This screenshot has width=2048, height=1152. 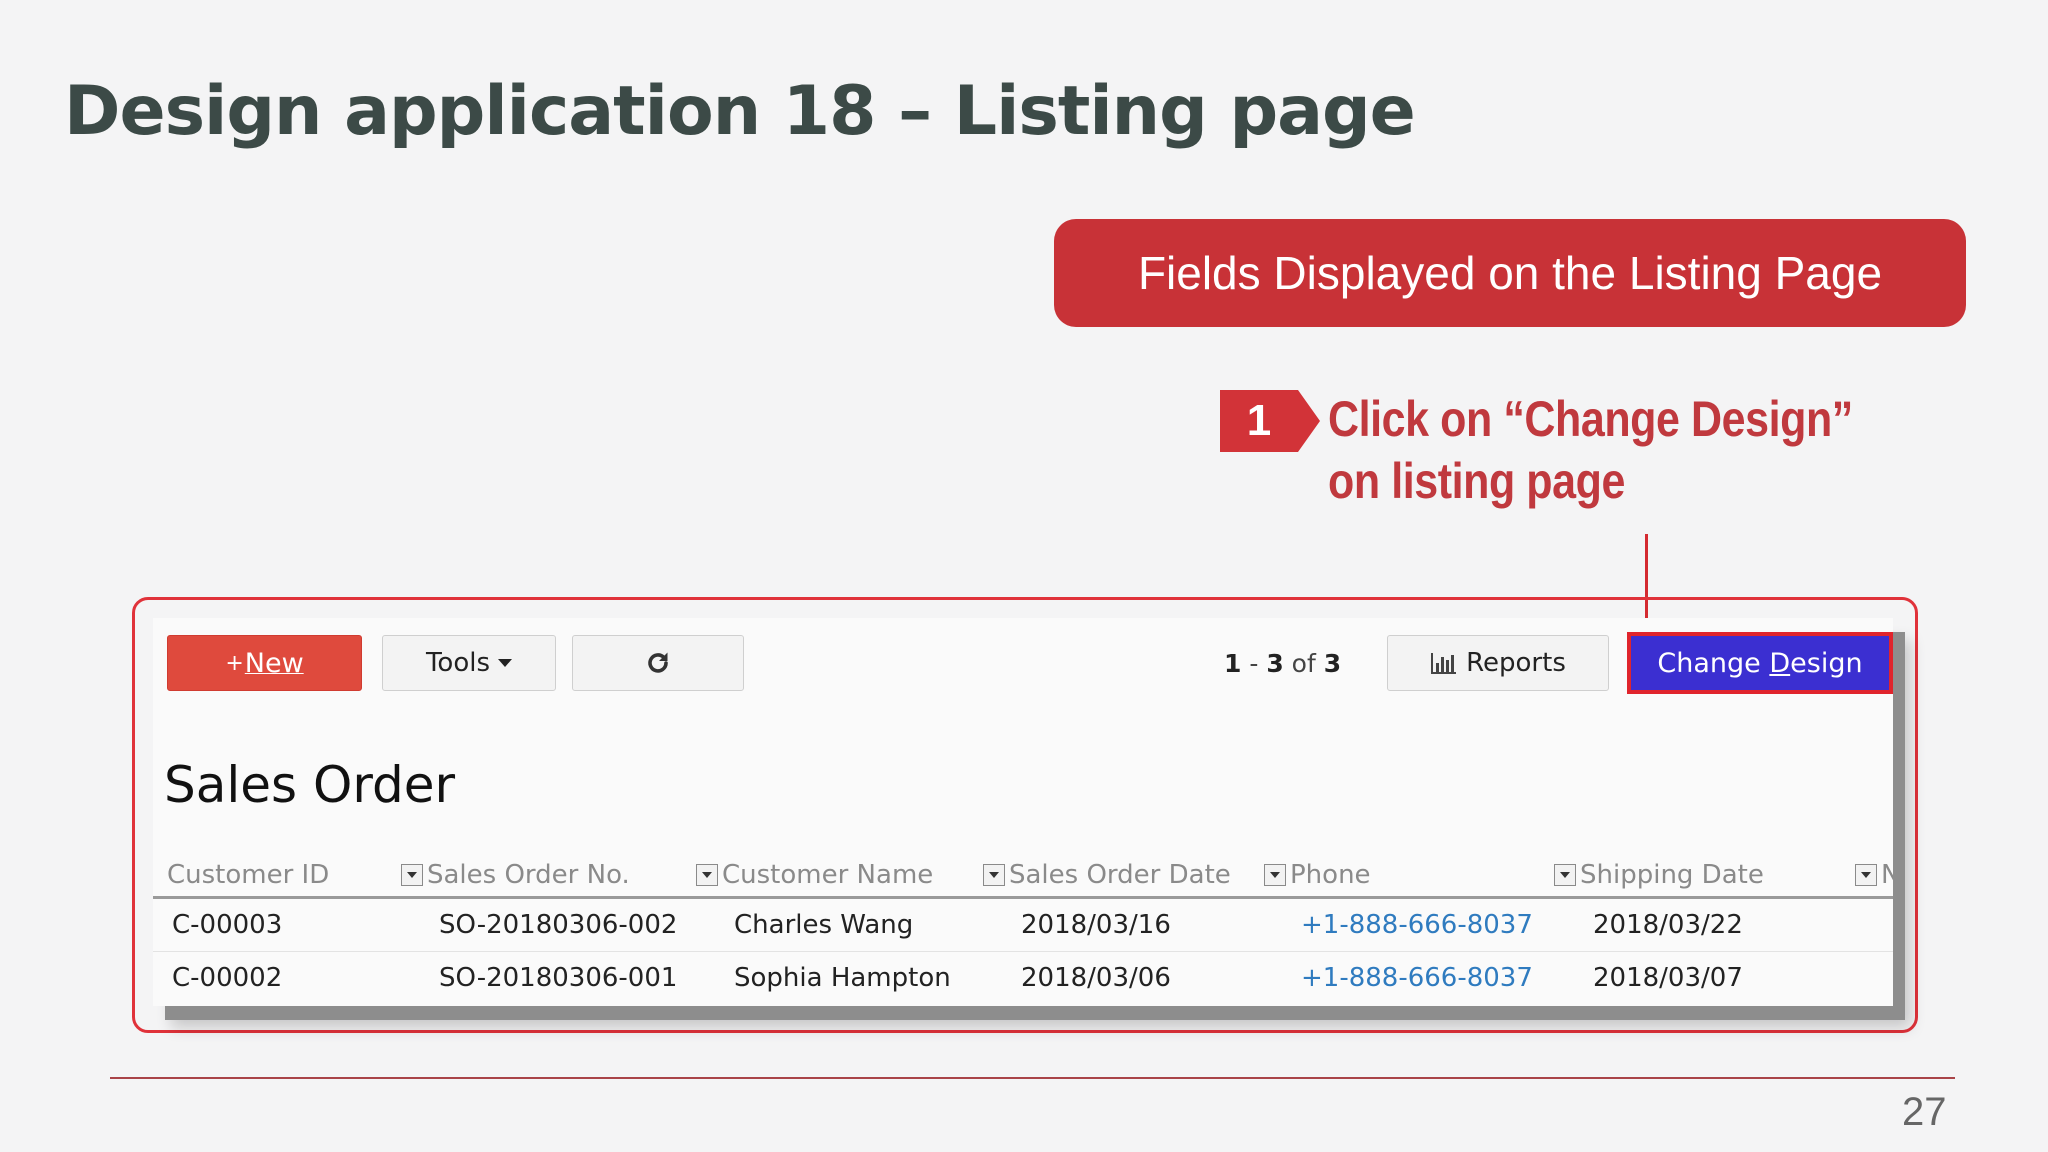 What do you see at coordinates (274, 663) in the screenshot?
I see `new-button-label: New` at bounding box center [274, 663].